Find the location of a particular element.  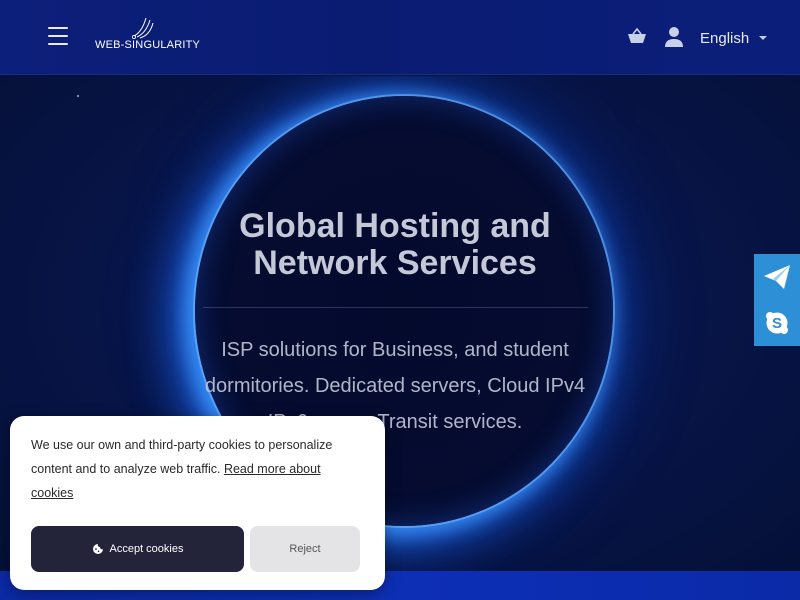

accept-cookies-label: Accept cookies is located at coordinates (146, 549).